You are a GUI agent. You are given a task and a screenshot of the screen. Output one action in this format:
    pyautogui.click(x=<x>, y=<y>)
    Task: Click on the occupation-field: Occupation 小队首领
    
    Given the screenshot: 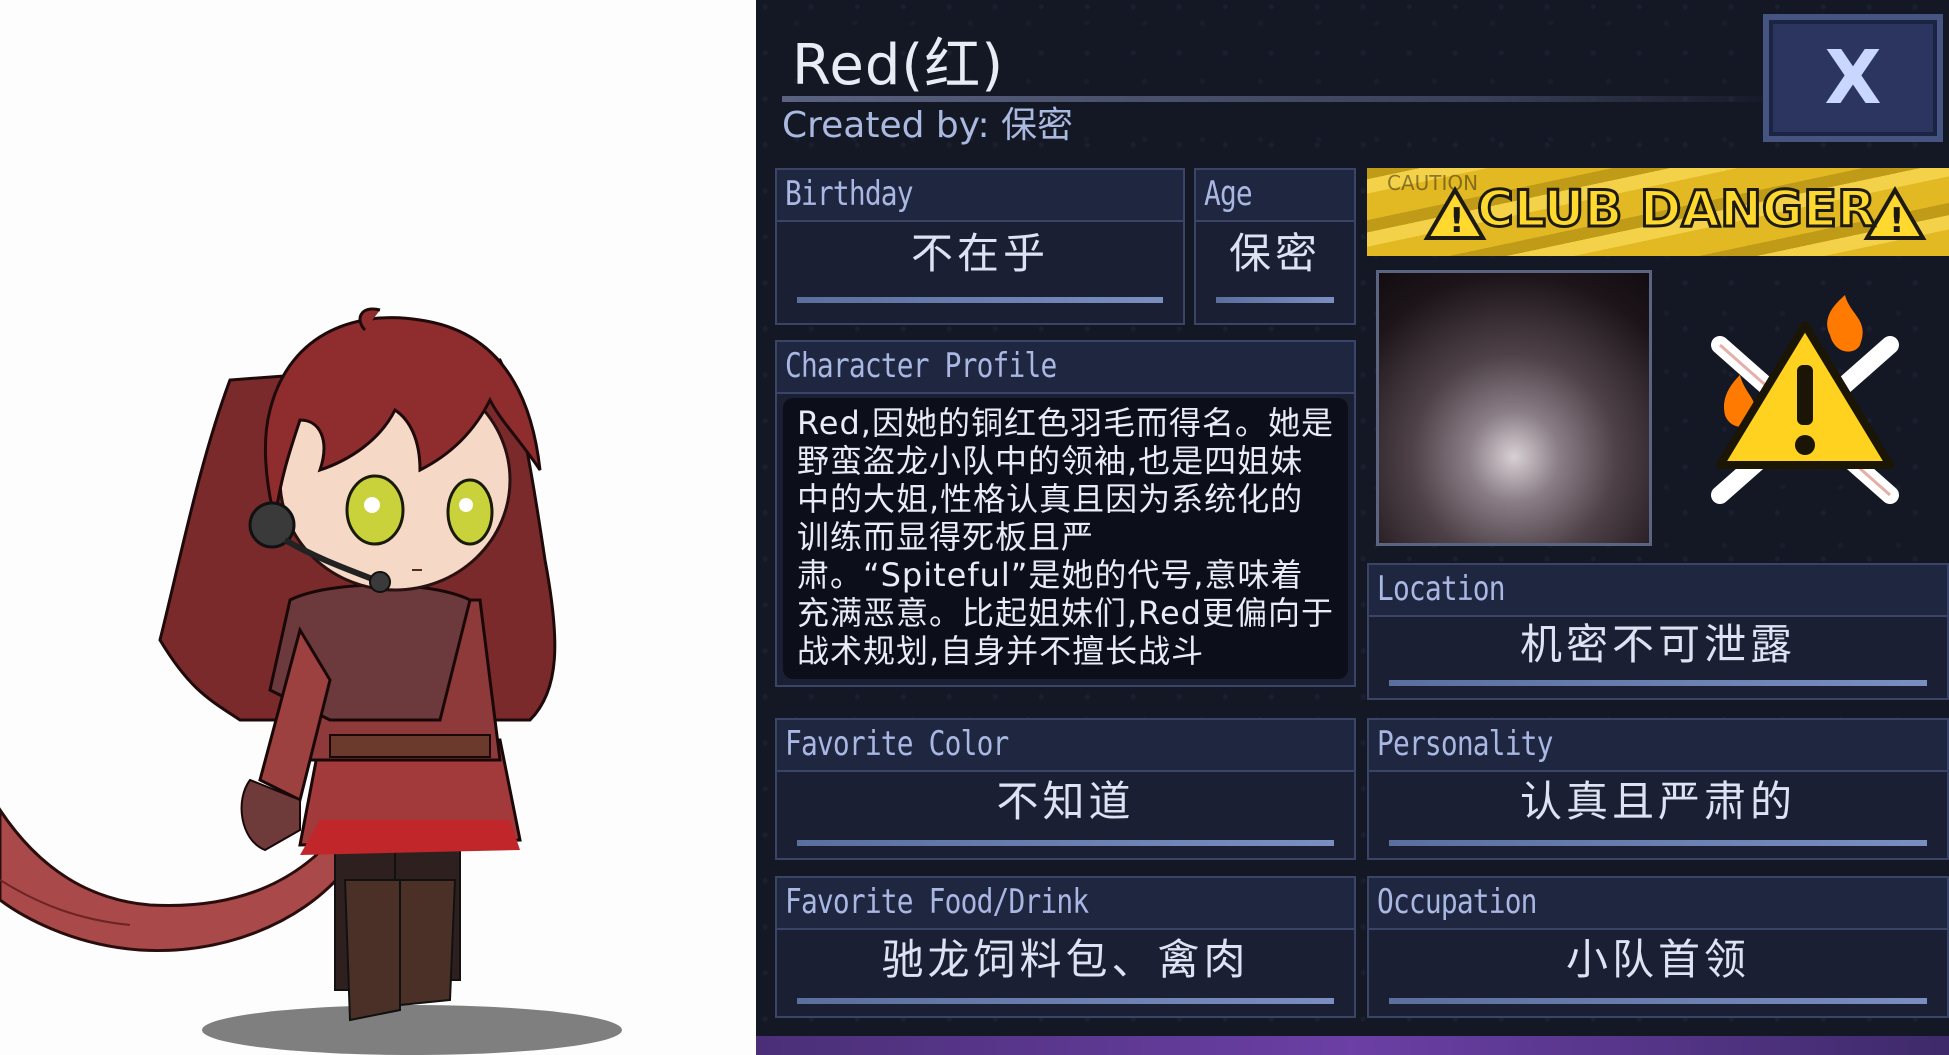 What is the action you would take?
    pyautogui.click(x=1658, y=947)
    